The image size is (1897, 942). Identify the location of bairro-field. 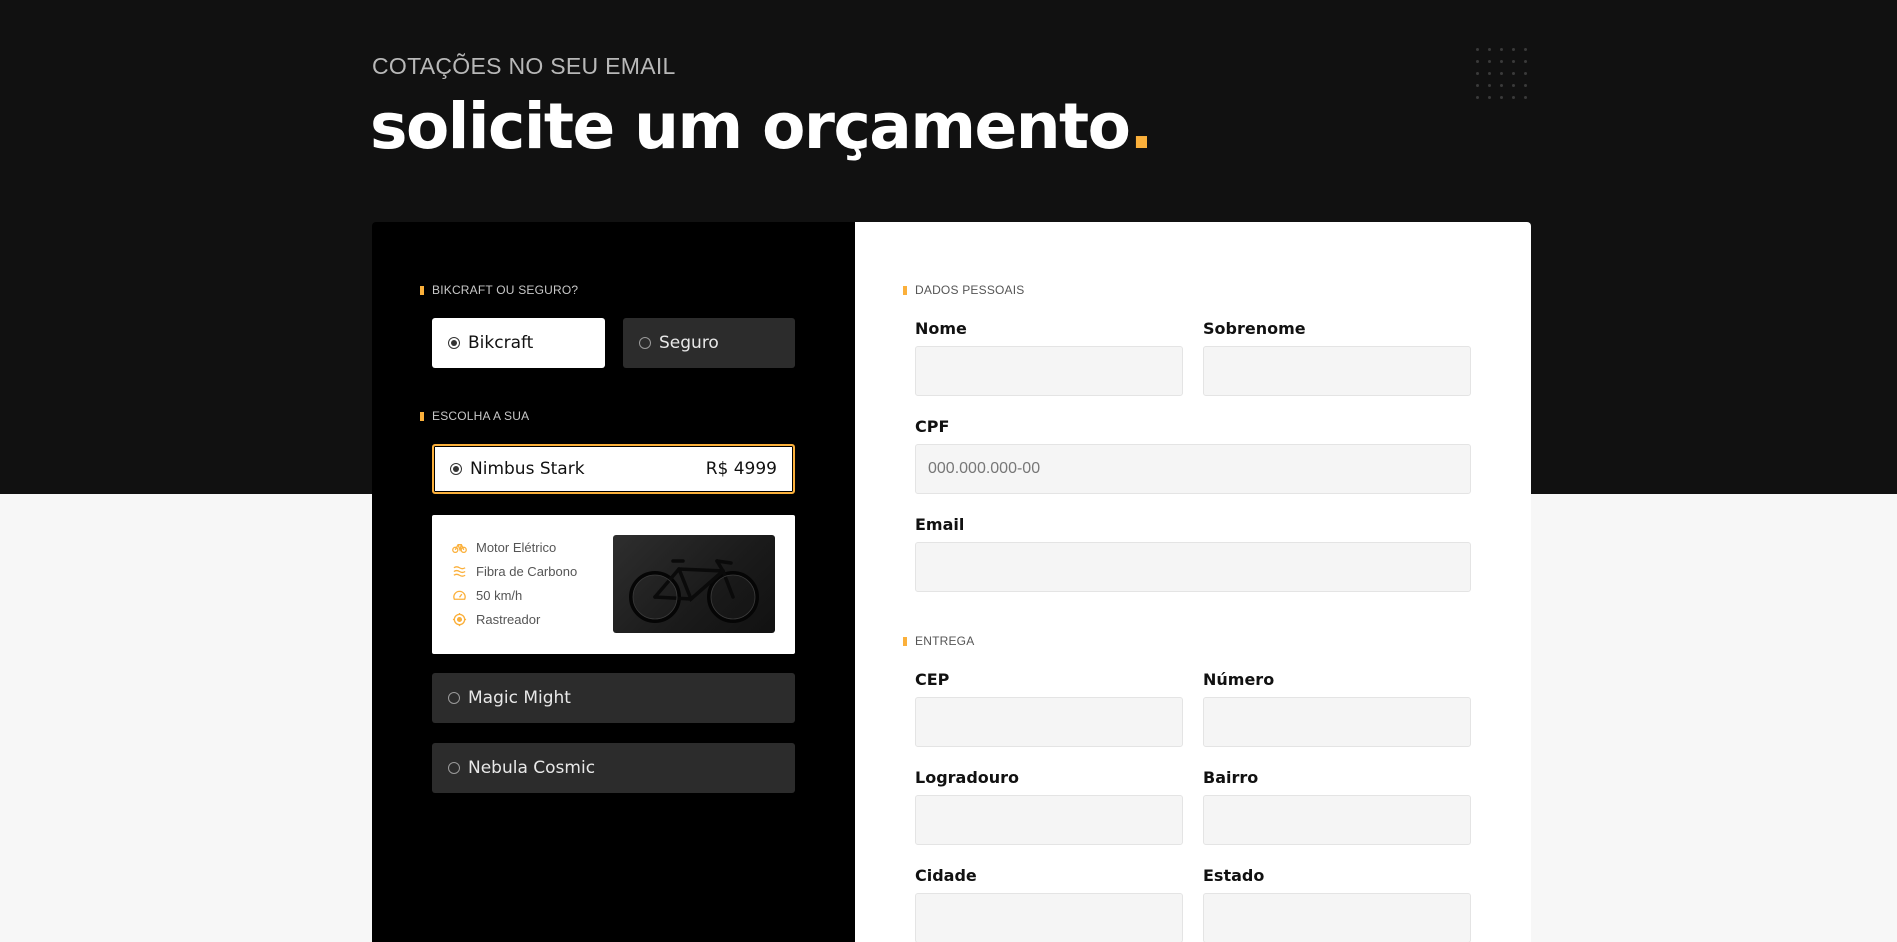
(1337, 820).